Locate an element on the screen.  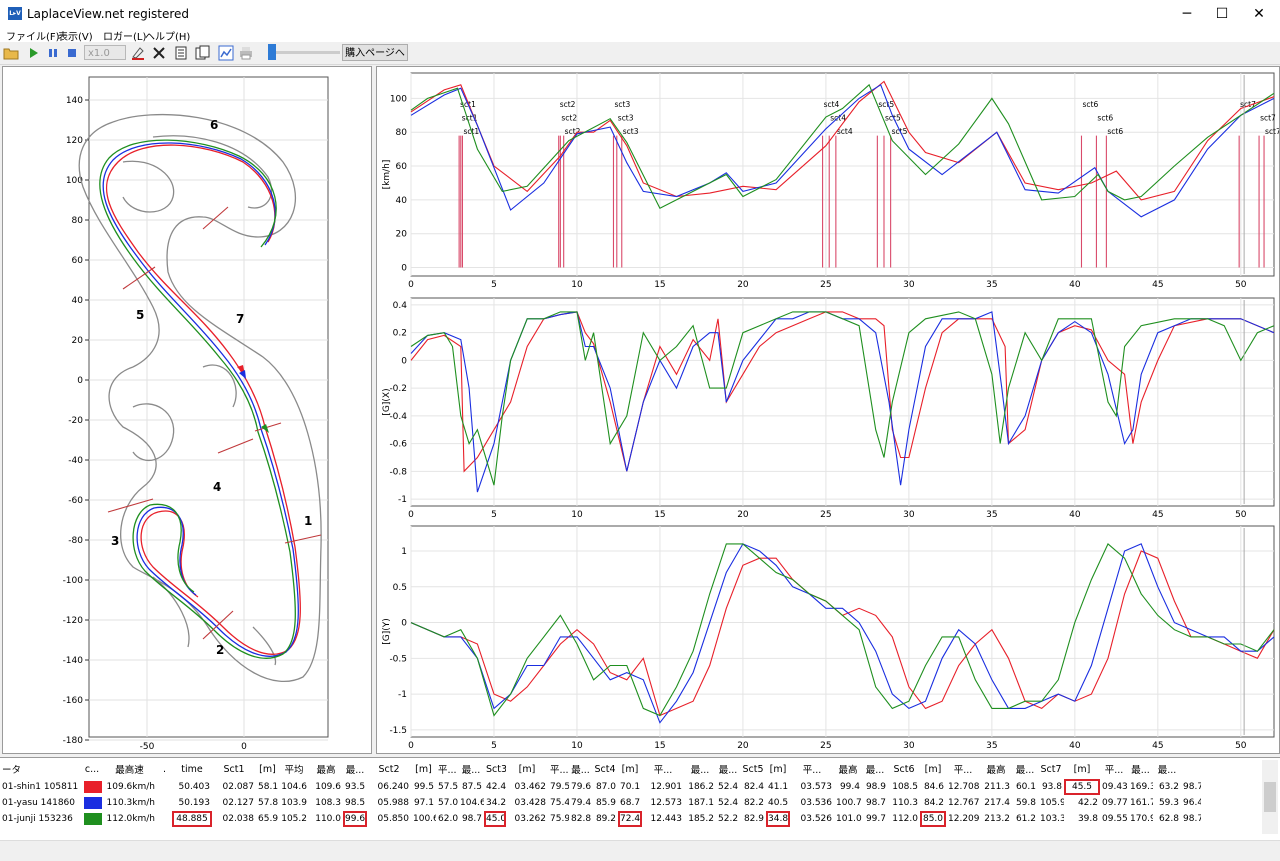
chart-x-tick-label: 25 is located at coordinates (825, 515).